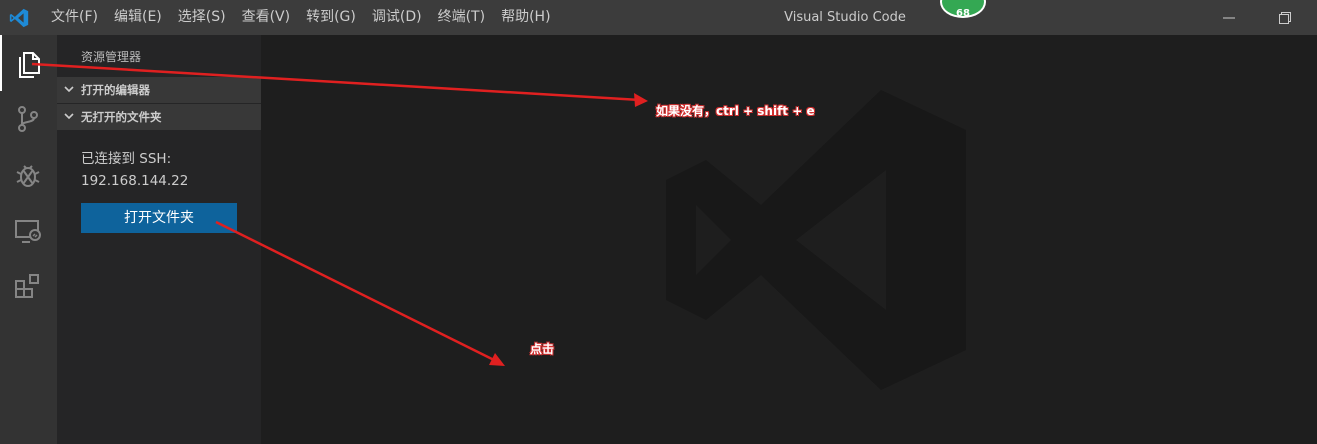  Describe the element at coordinates (735, 111) in the screenshot. I see `annotation-shortcut-tip: 如果没有，ctrl + shift + e` at that location.